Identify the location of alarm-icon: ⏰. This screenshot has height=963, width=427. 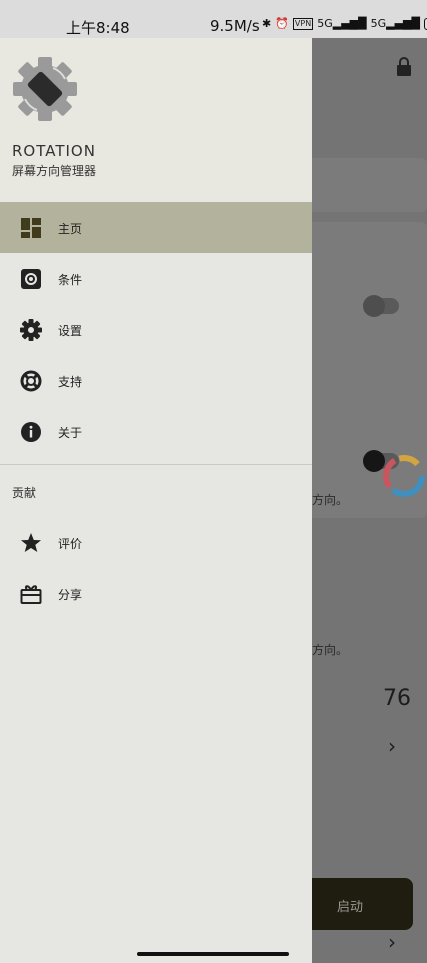
(282, 23).